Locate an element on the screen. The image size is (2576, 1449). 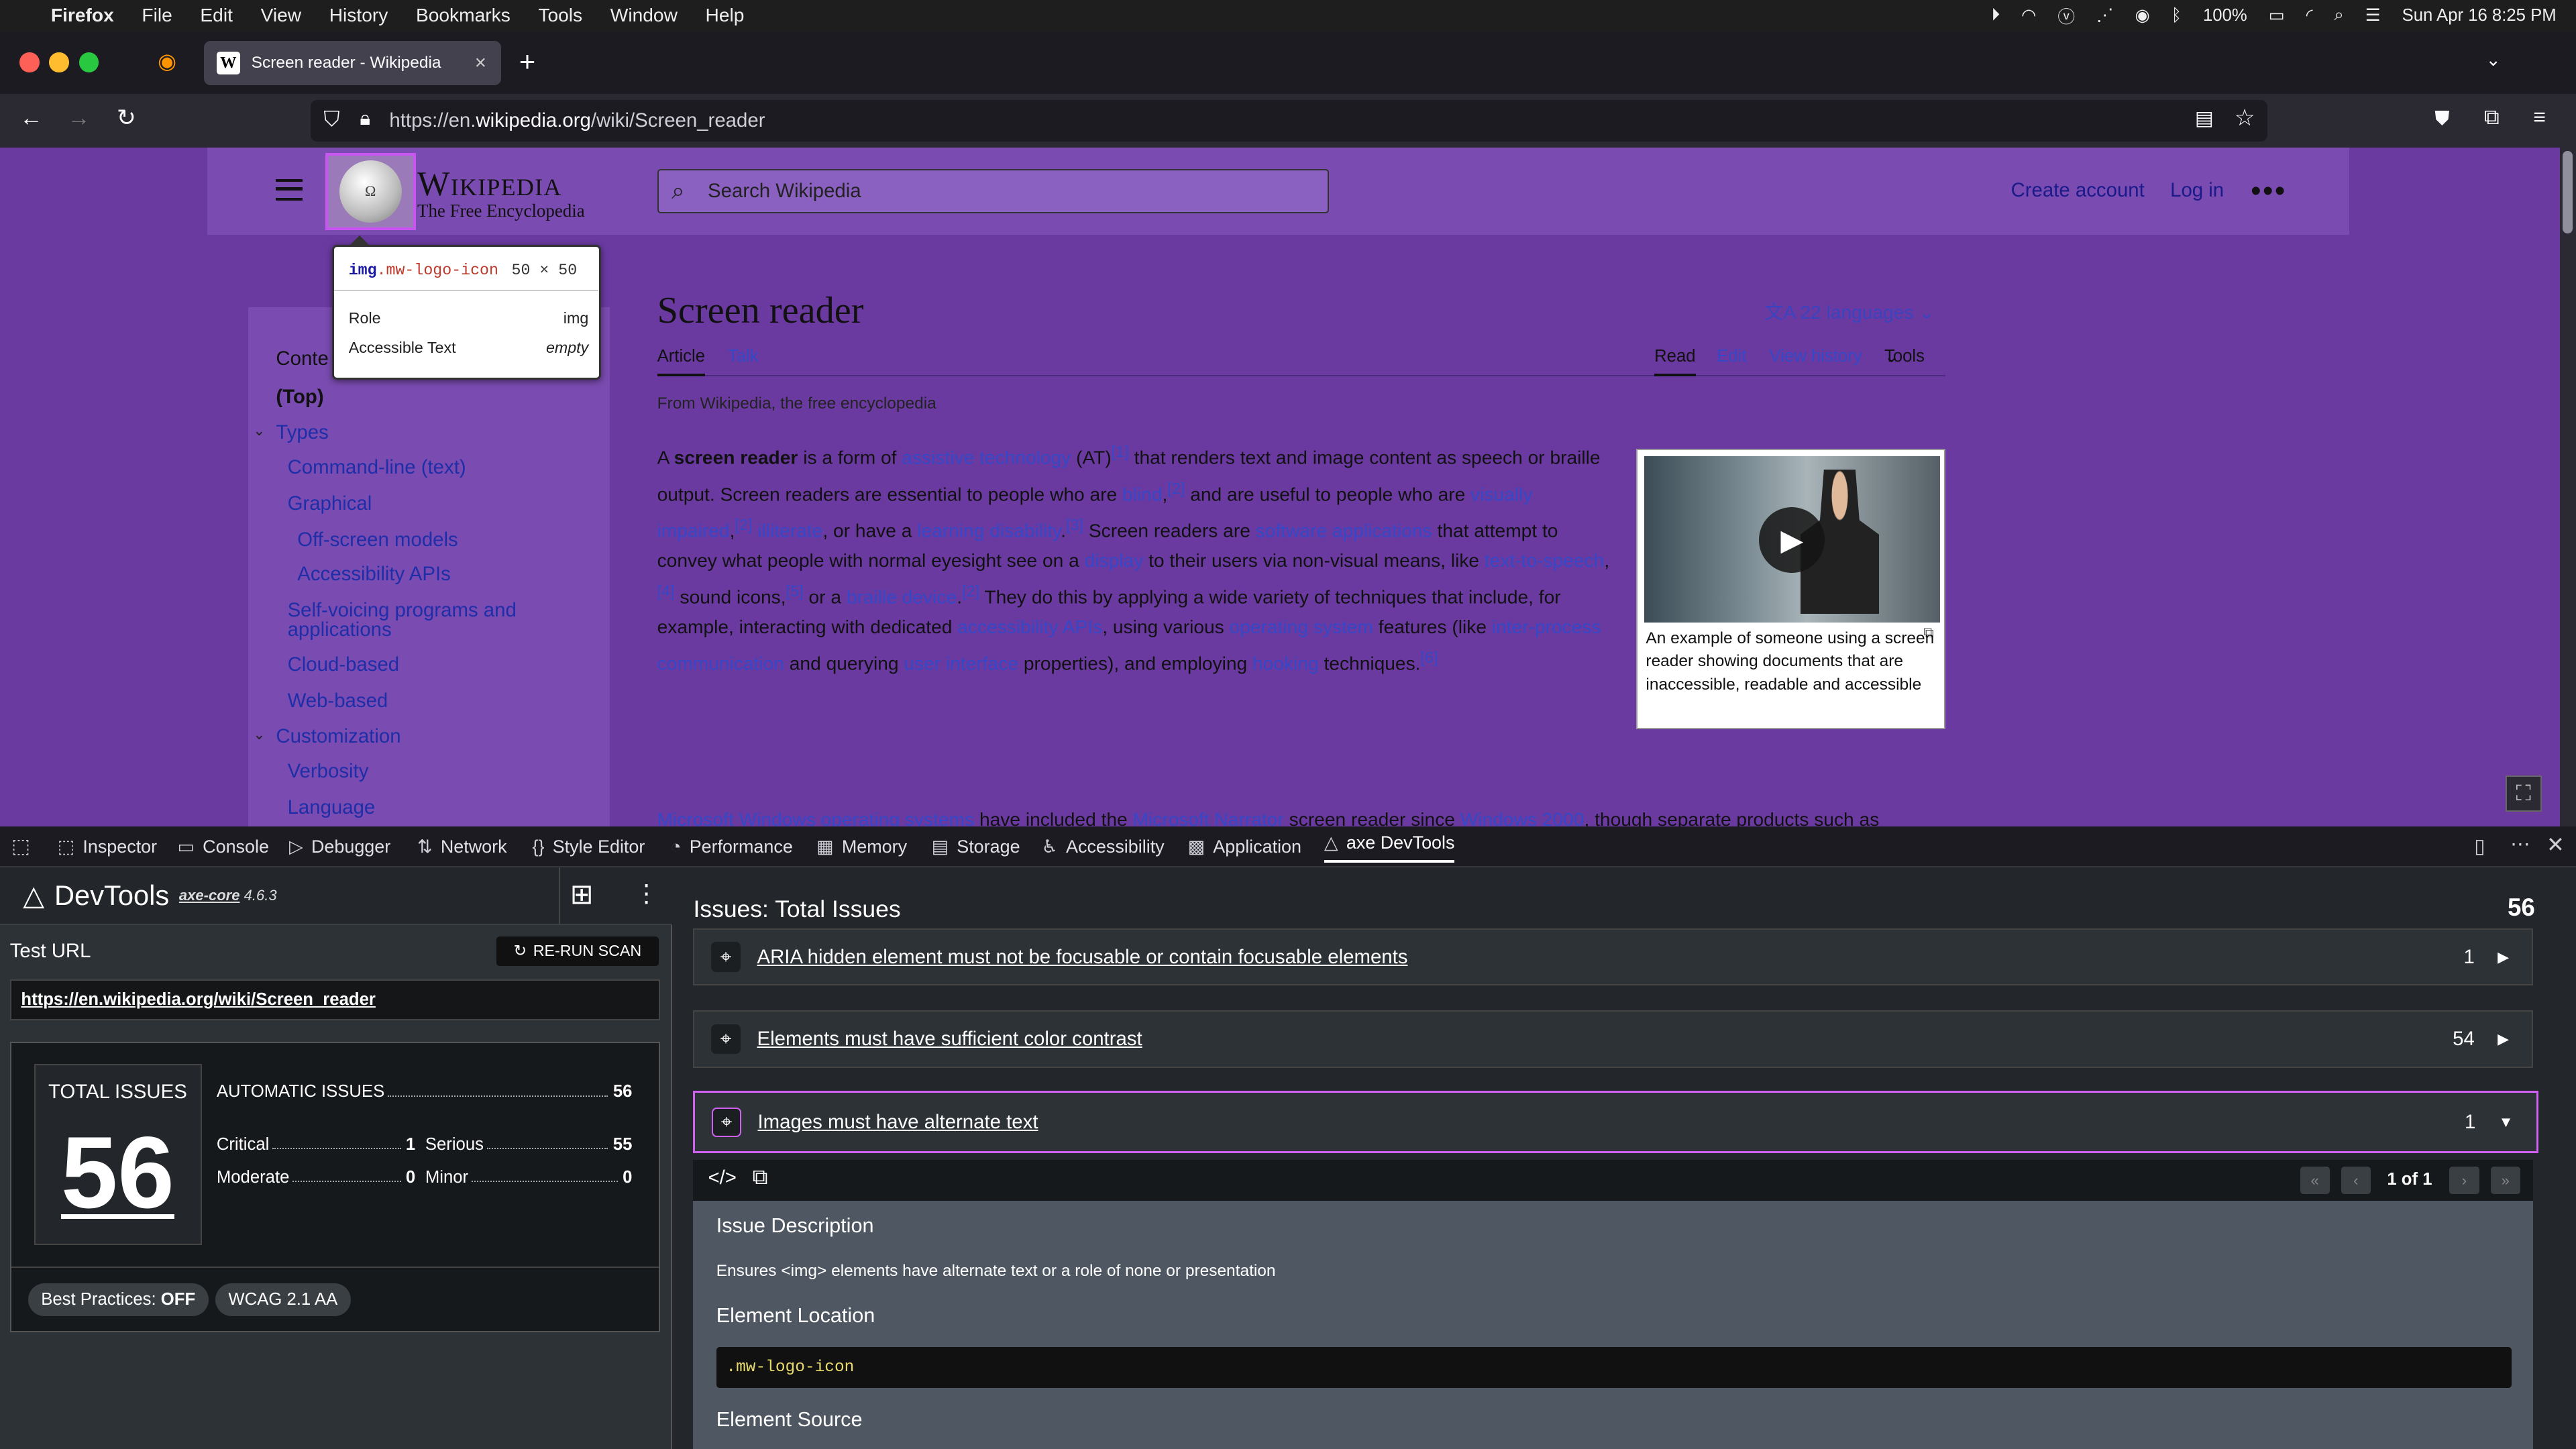
element-picker-icon: ⬚ is located at coordinates (20, 846).